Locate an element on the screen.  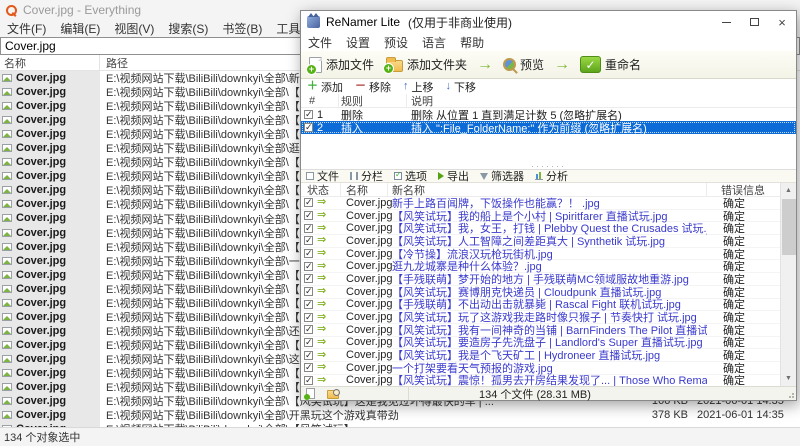
rules-header-description: 说明 is located at coordinates (601, 101).